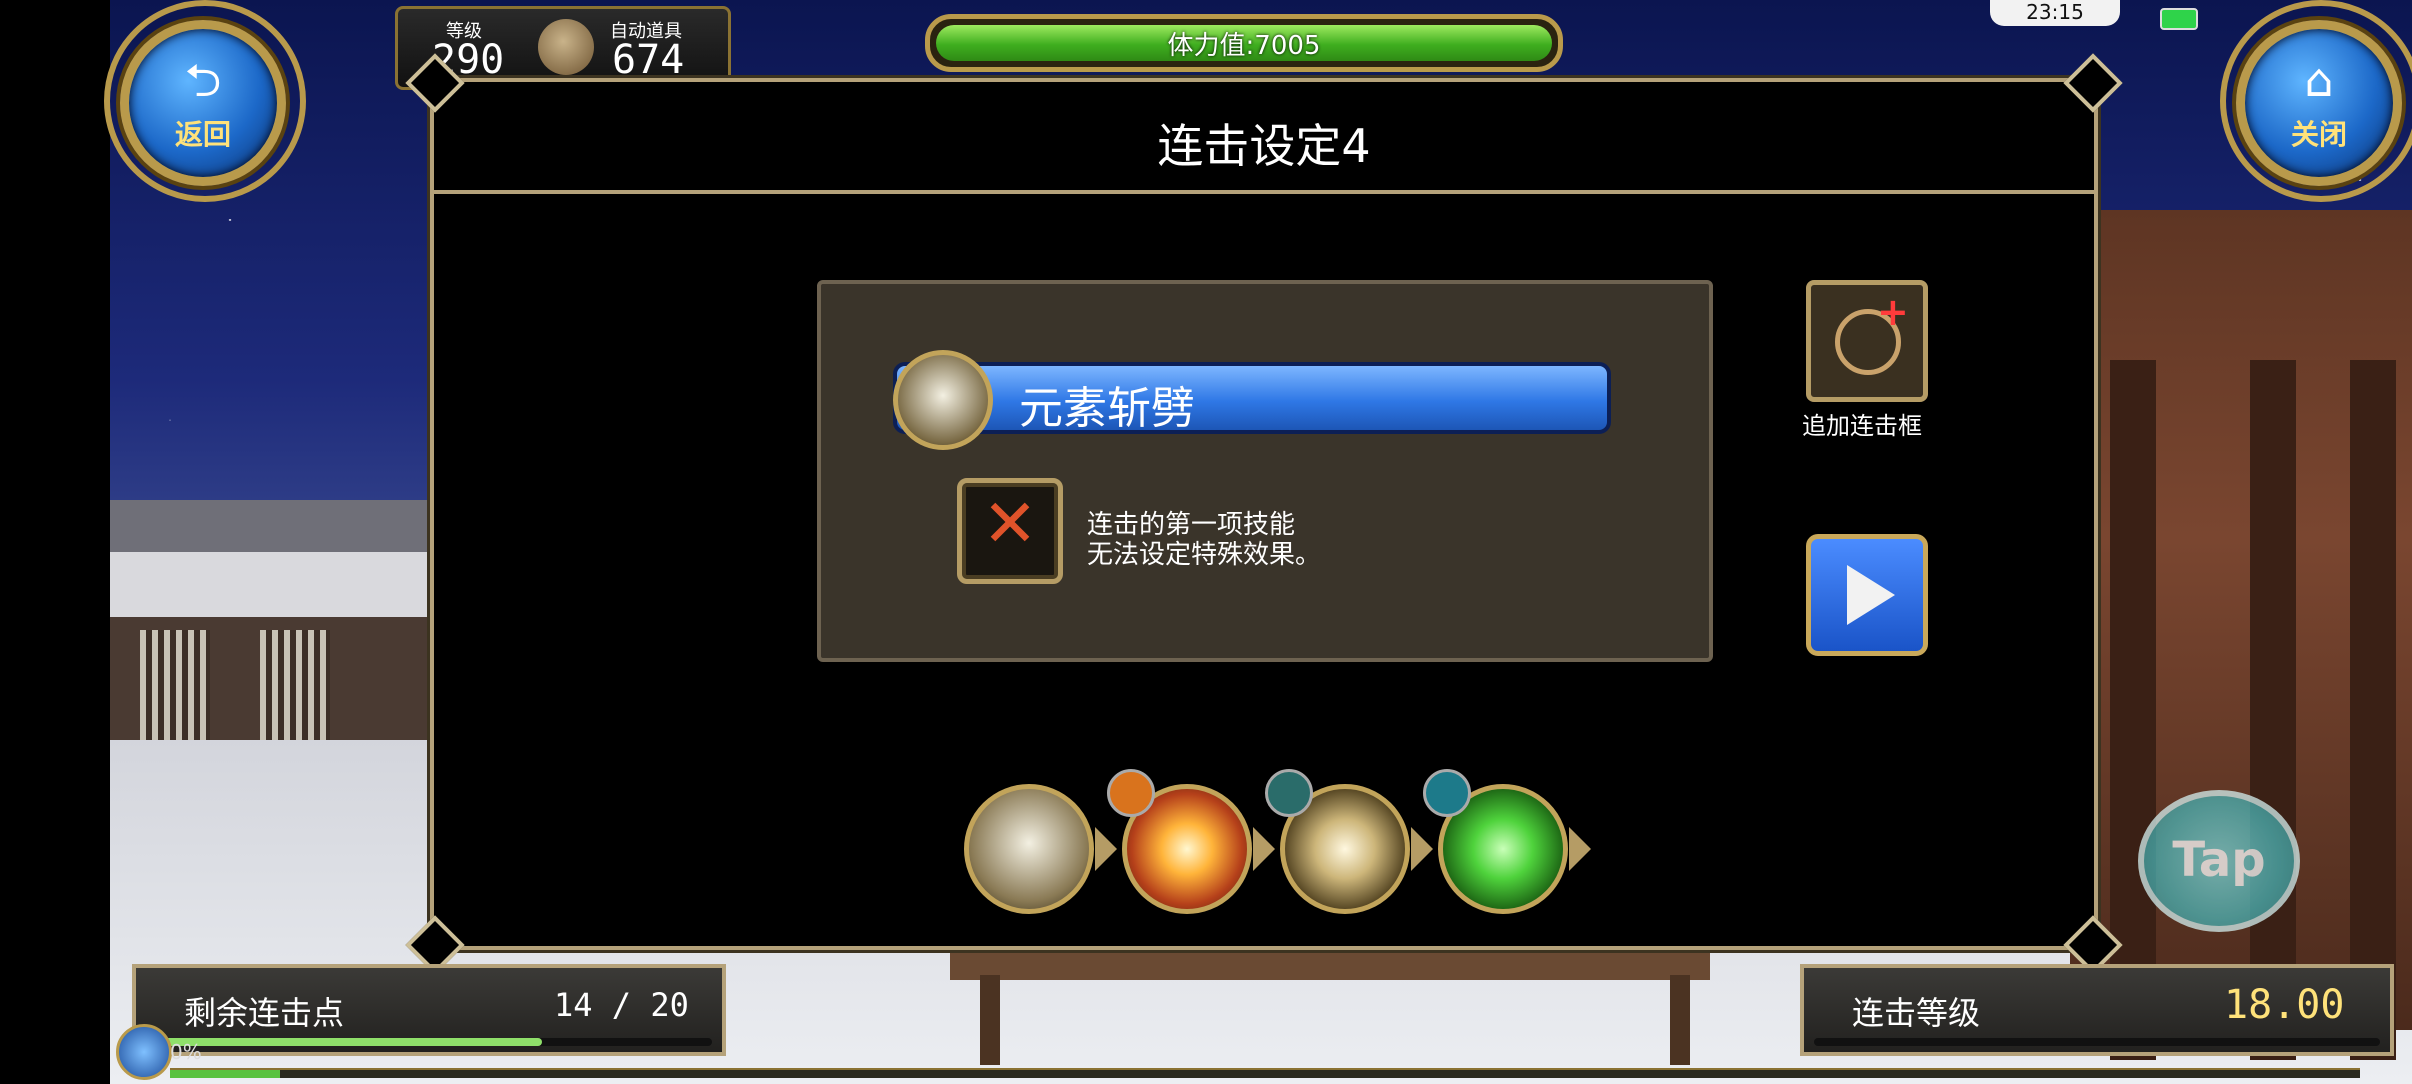 The image size is (2412, 1084). I want to click on close-button: ⌂ 关闭, so click(2319, 103).